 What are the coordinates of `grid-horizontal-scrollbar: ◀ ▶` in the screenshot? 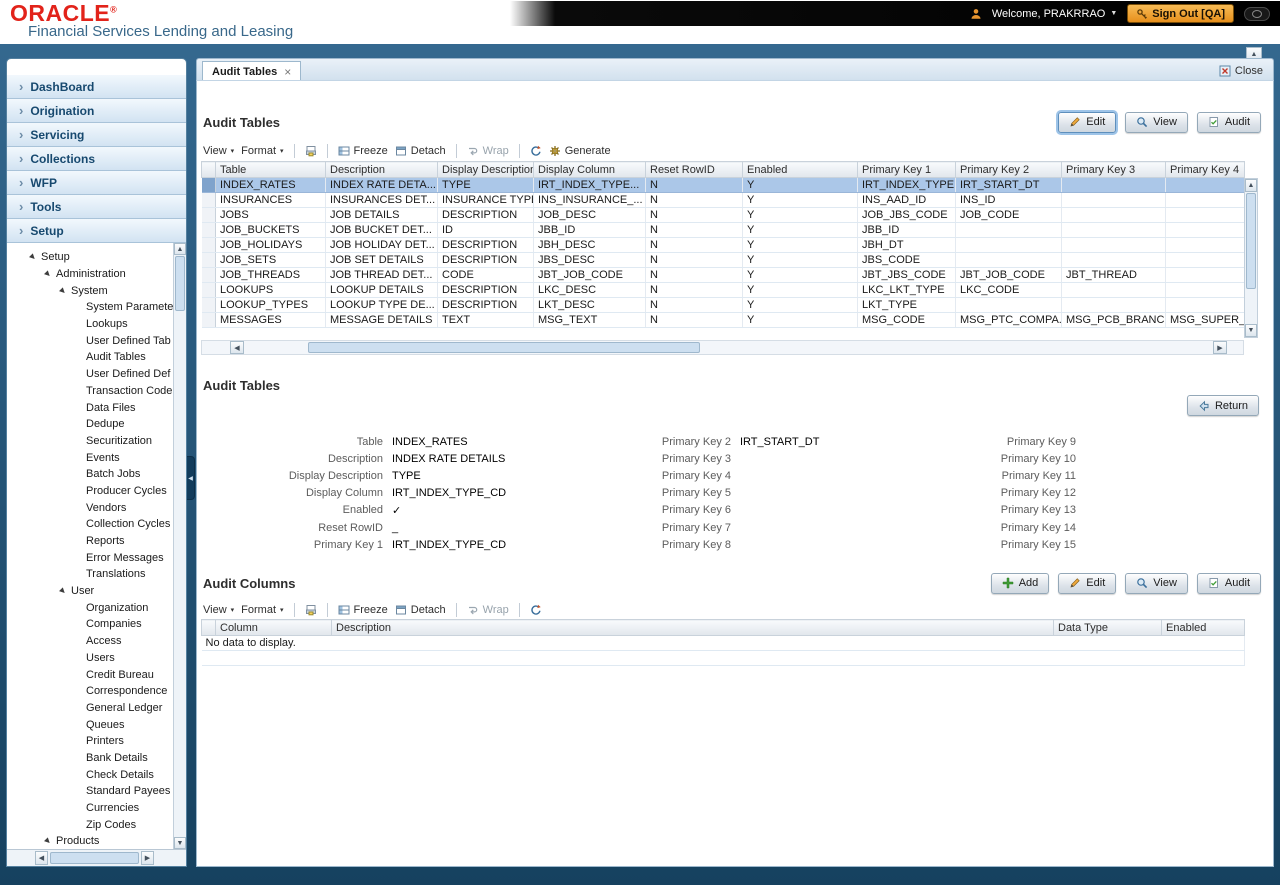 It's located at (722, 347).